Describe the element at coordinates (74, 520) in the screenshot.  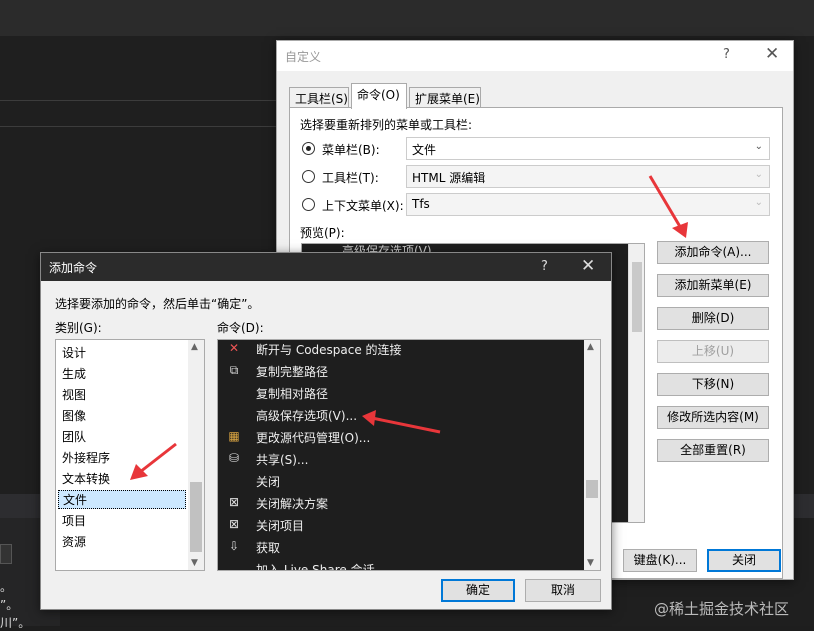
I see `category-item: 项目` at that location.